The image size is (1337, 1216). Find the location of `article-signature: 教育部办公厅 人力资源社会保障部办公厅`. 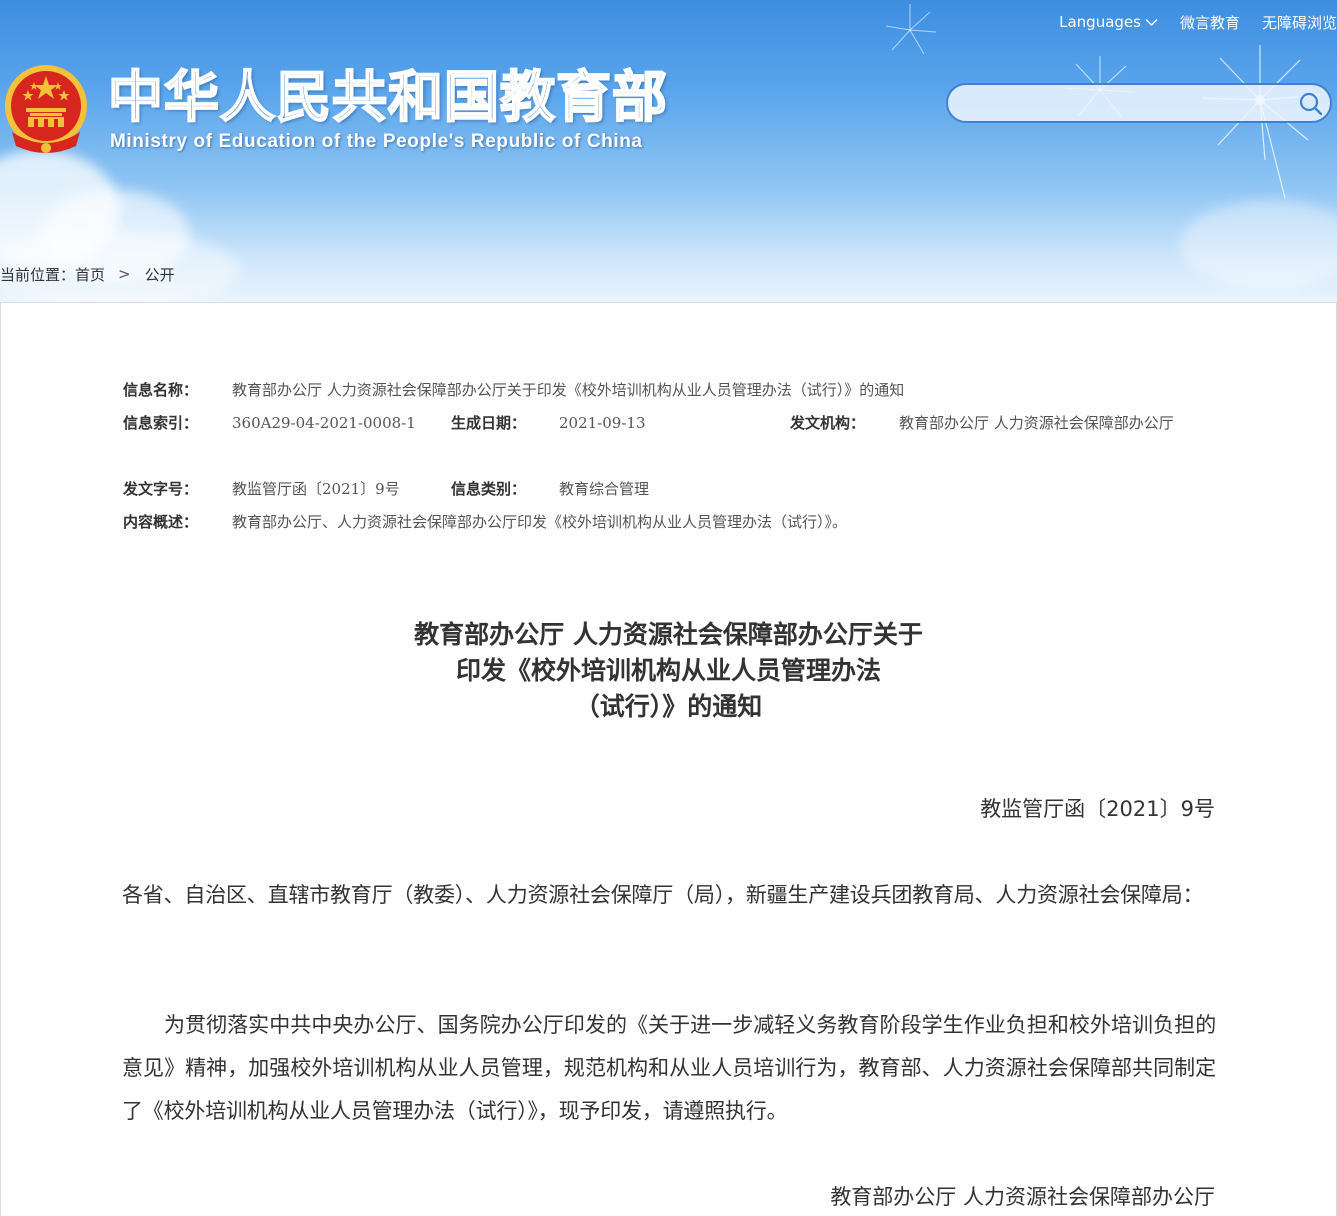

article-signature: 教育部办公厅 人力资源社会保障部办公厅 is located at coordinates (1022, 1197).